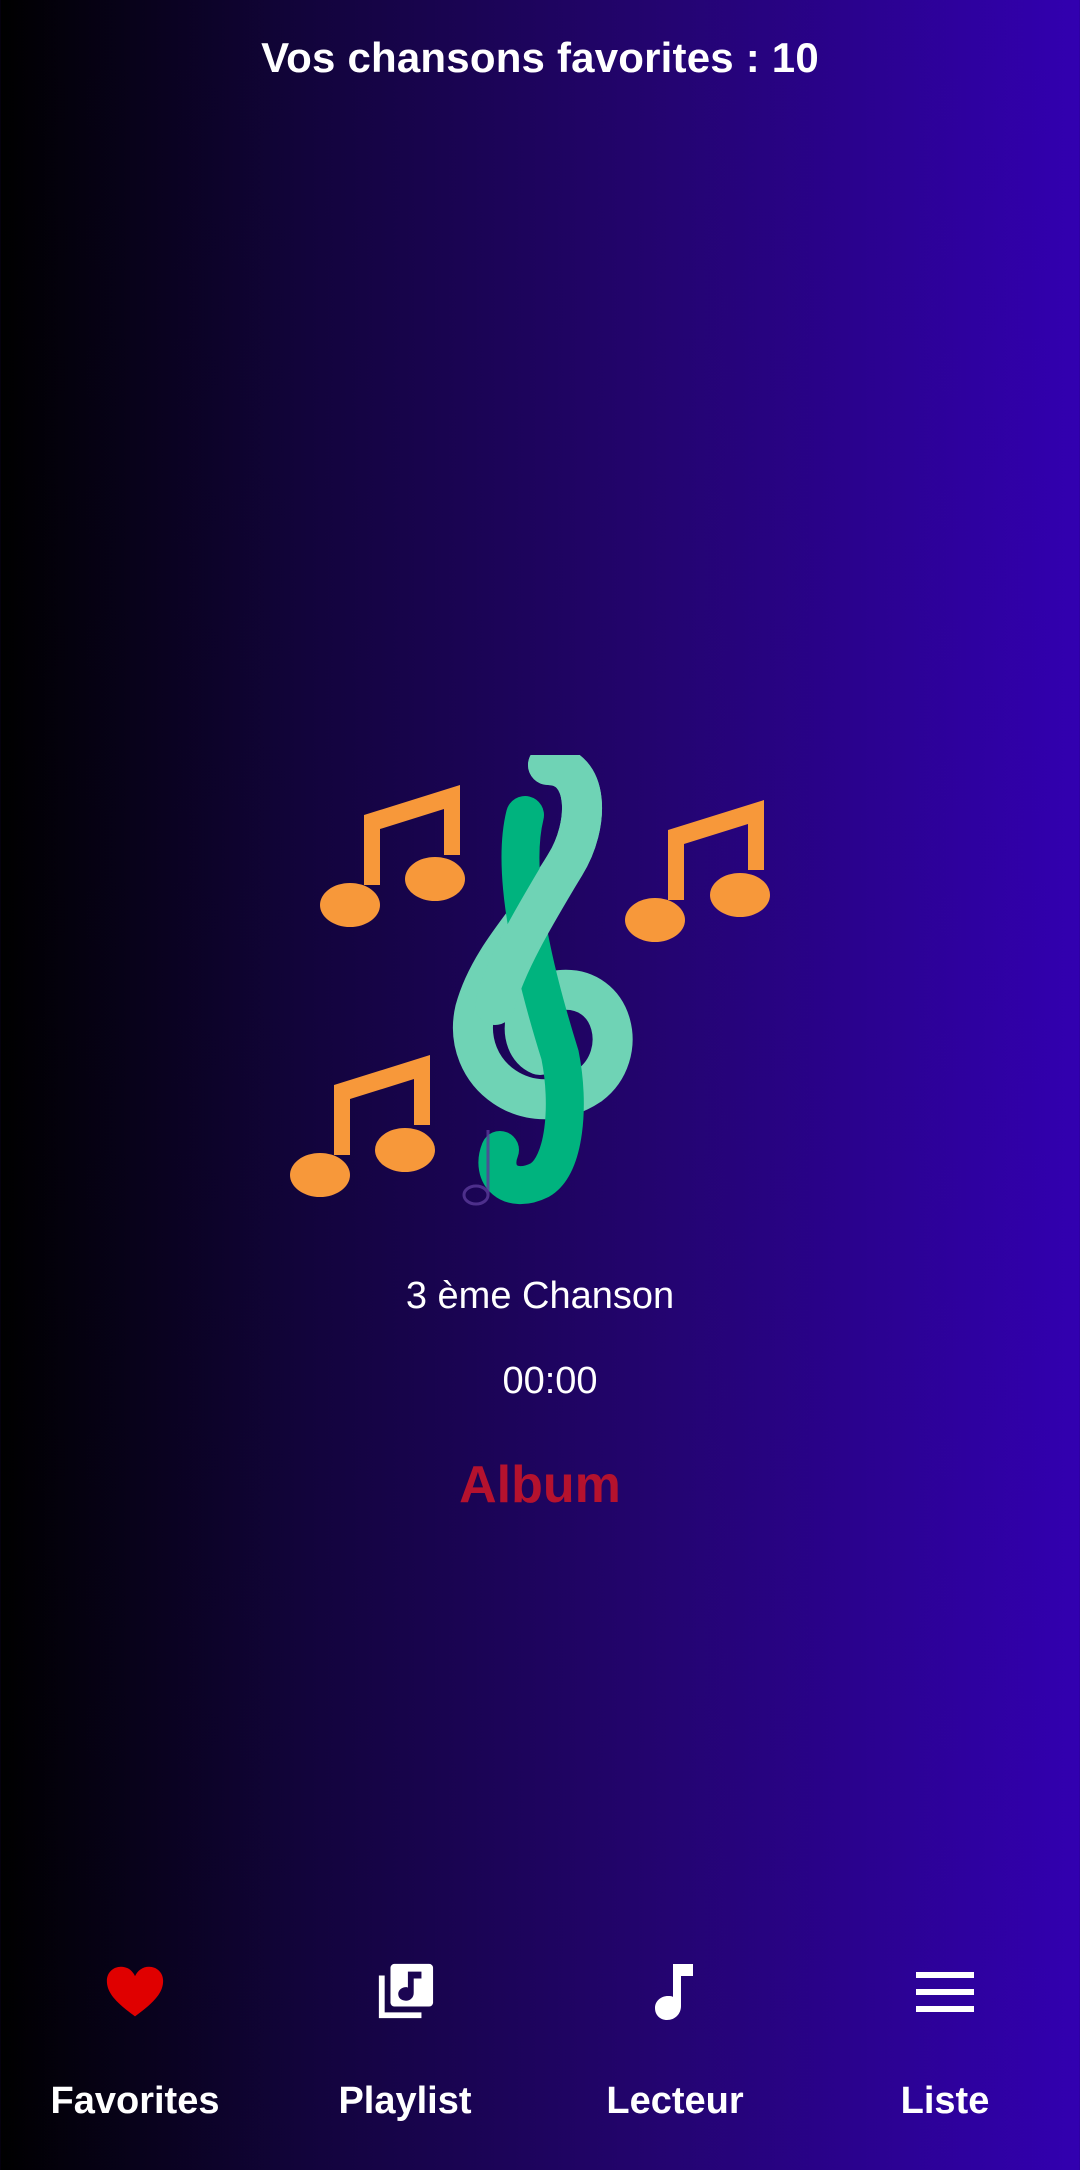 The height and width of the screenshot is (2170, 1080). What do you see at coordinates (543, 980) in the screenshot?
I see `treble-clef-icon` at bounding box center [543, 980].